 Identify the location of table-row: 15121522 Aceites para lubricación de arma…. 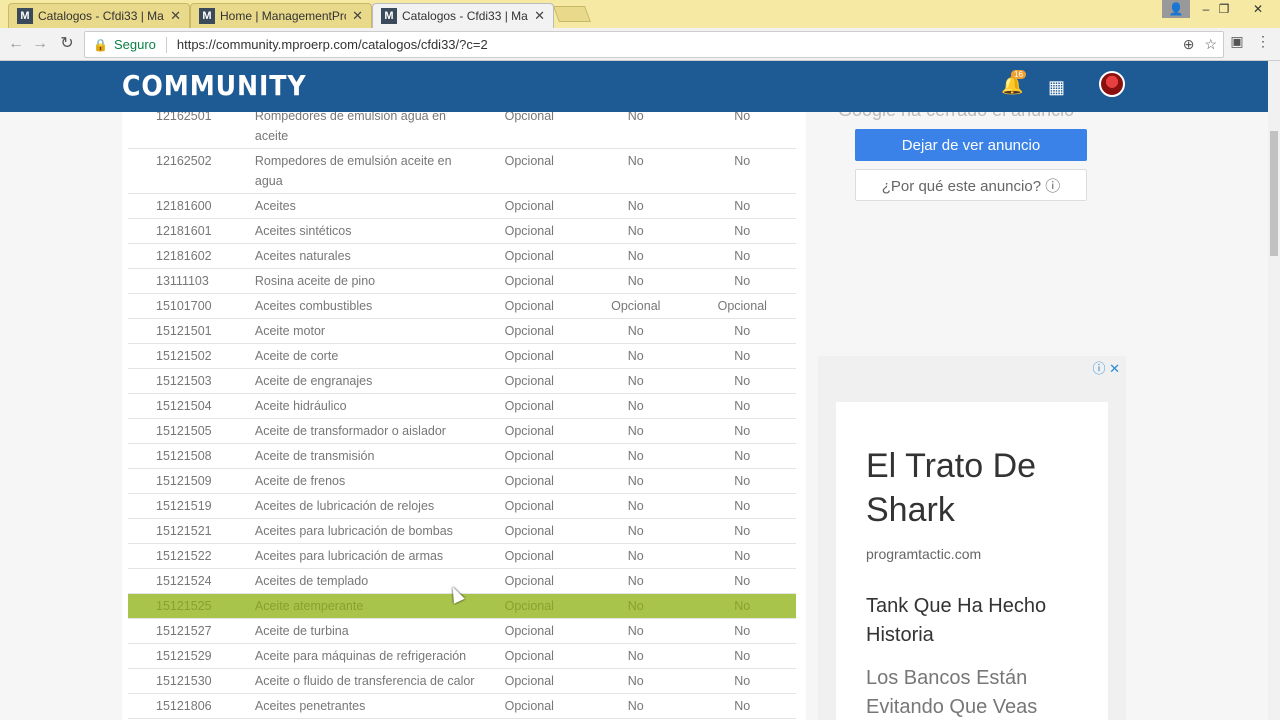
(462, 556).